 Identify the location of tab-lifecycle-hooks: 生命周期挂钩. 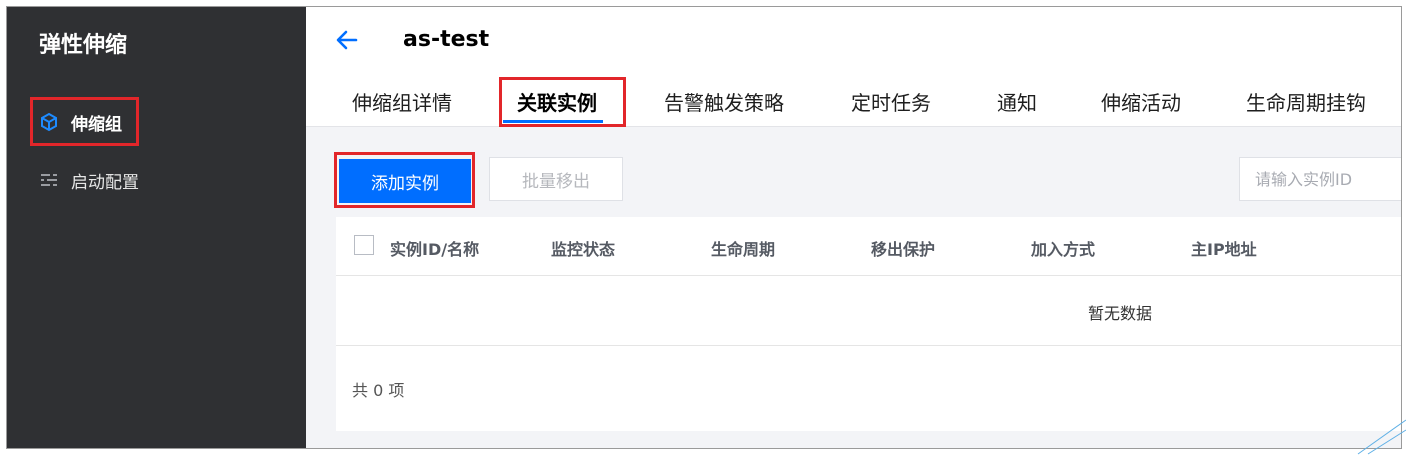
(1306, 101).